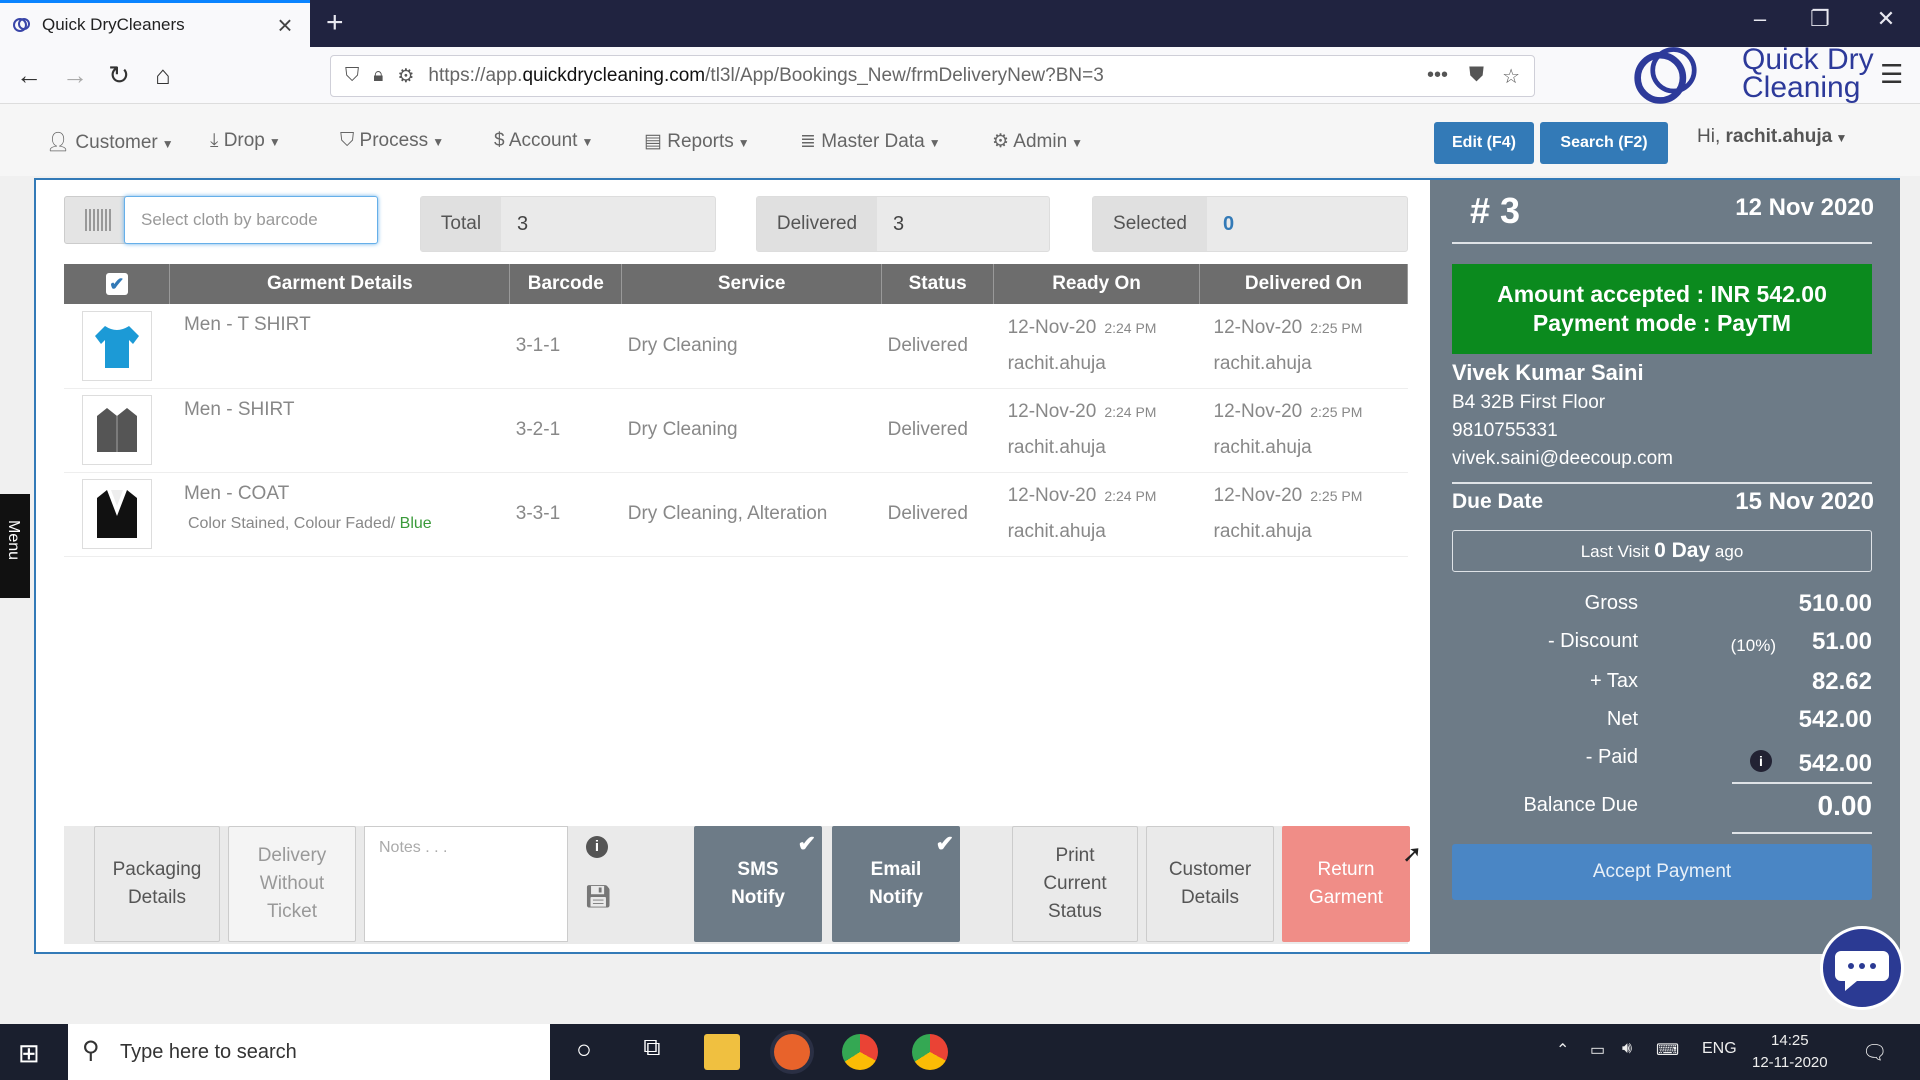 The width and height of the screenshot is (1920, 1080). What do you see at coordinates (99, 220) in the screenshot?
I see `barcode-icon` at bounding box center [99, 220].